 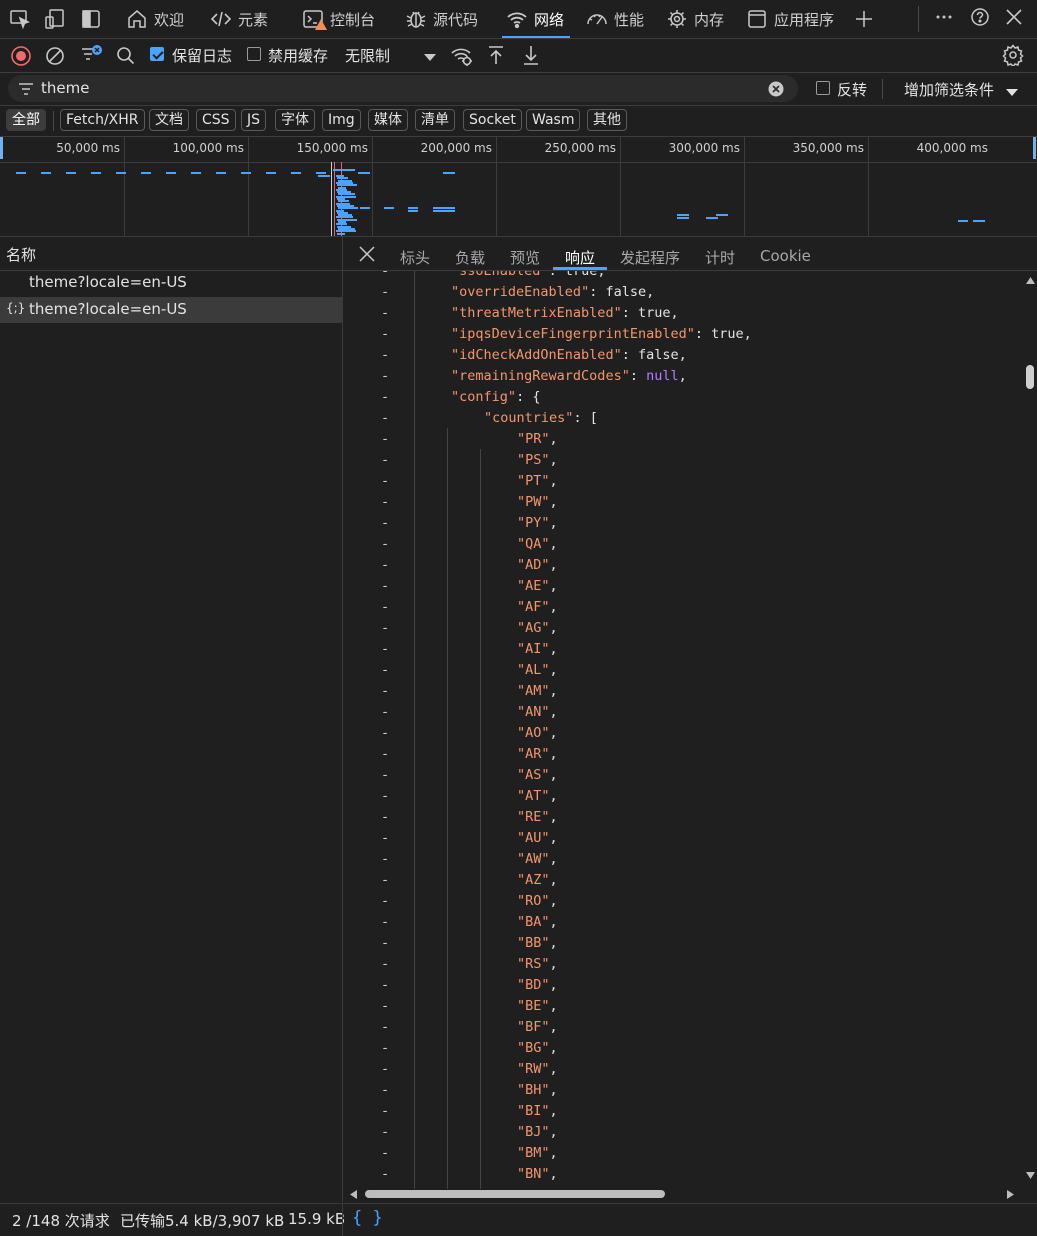 What do you see at coordinates (553, 120) in the screenshot?
I see `type-filter-wasm: Wasm` at bounding box center [553, 120].